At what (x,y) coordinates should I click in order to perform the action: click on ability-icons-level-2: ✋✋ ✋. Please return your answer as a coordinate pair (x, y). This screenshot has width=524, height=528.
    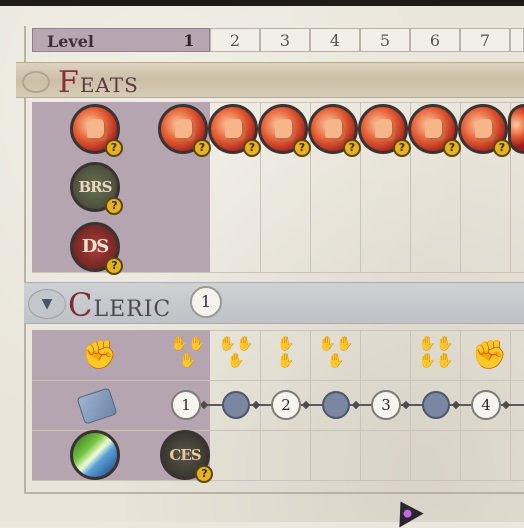
    Looking at the image, I should click on (236, 356).